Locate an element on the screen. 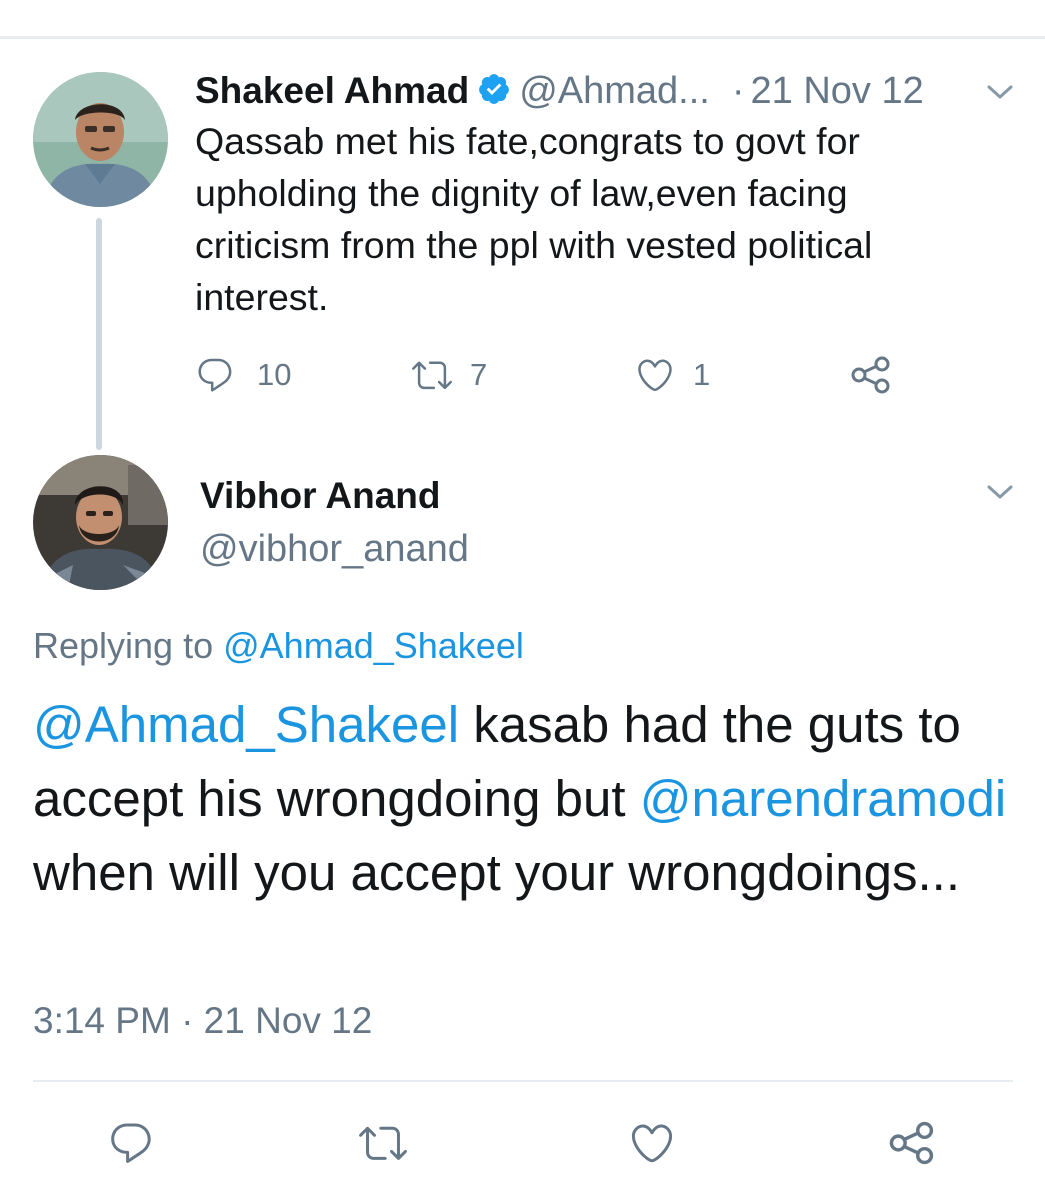  author-name: Shakeel Ahmad is located at coordinates (332, 91).